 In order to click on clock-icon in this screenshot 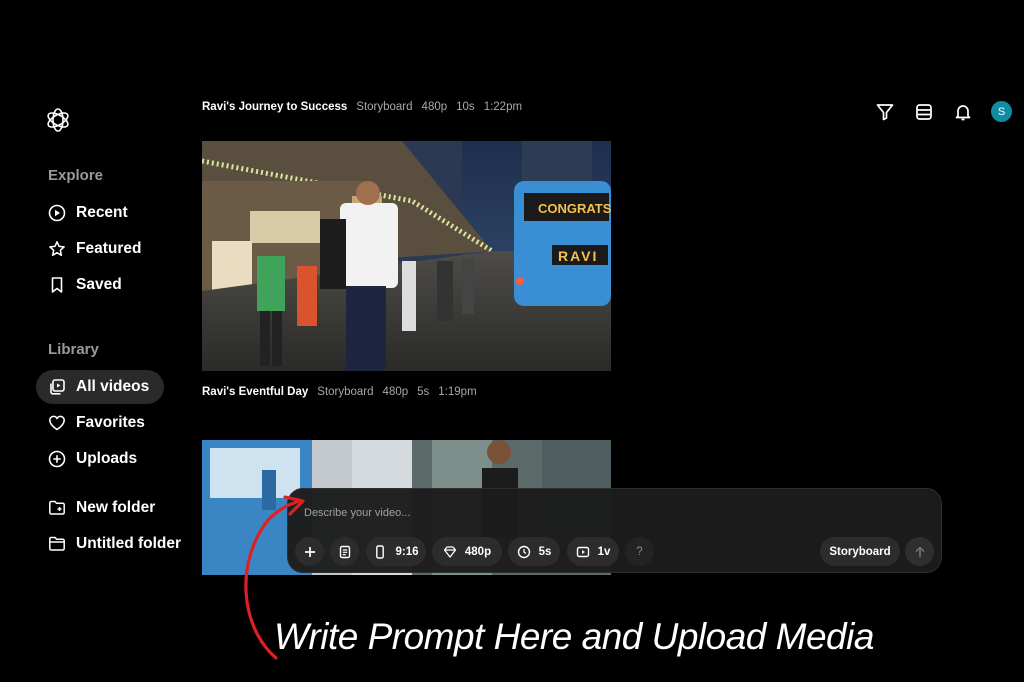, I will do `click(523, 551)`.